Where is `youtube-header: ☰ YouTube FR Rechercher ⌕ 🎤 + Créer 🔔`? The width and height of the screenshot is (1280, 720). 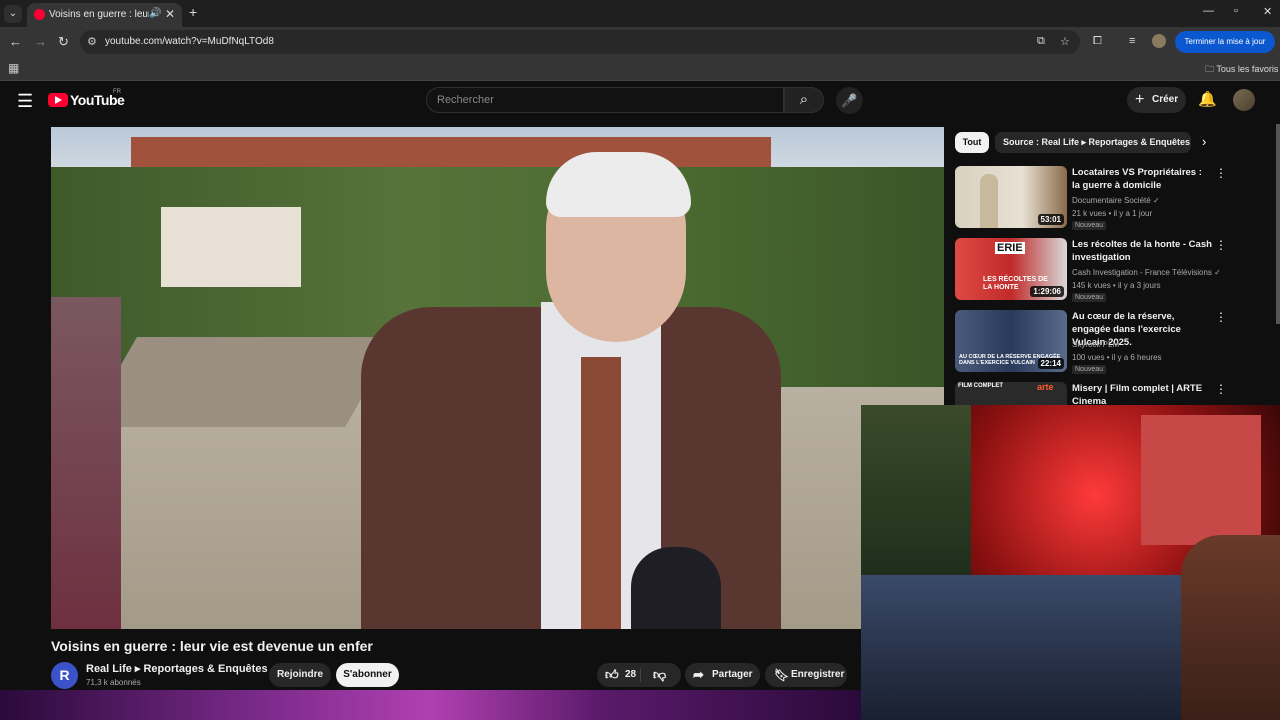
youtube-header: ☰ YouTube FR Rechercher ⌕ 🎤 + Créer 🔔 is located at coordinates (640, 102).